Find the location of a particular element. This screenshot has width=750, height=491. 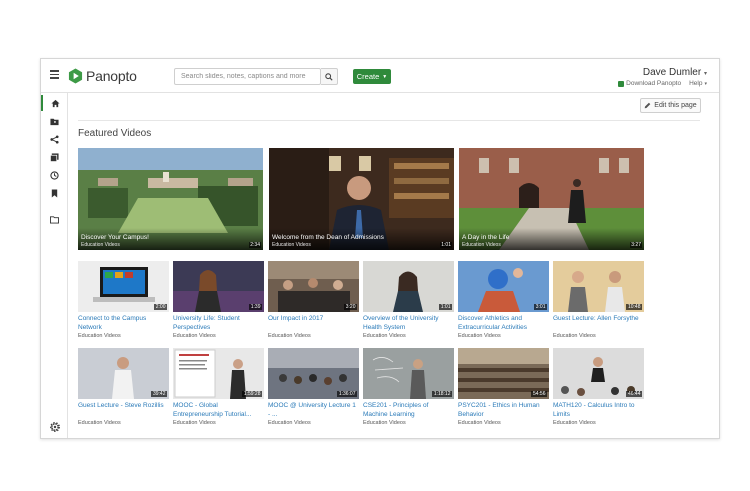

search-input is located at coordinates (247, 76).